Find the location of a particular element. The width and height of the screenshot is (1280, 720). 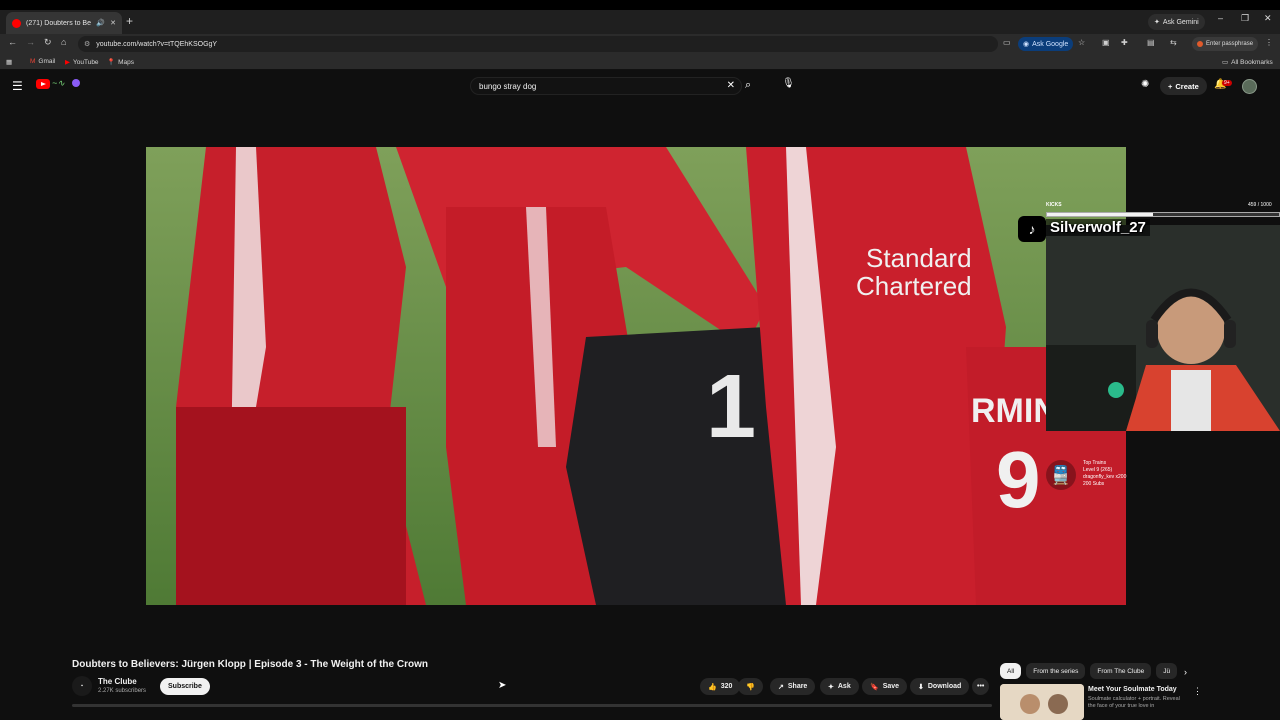

puzzle-icon: ✚ is located at coordinates (1124, 42).